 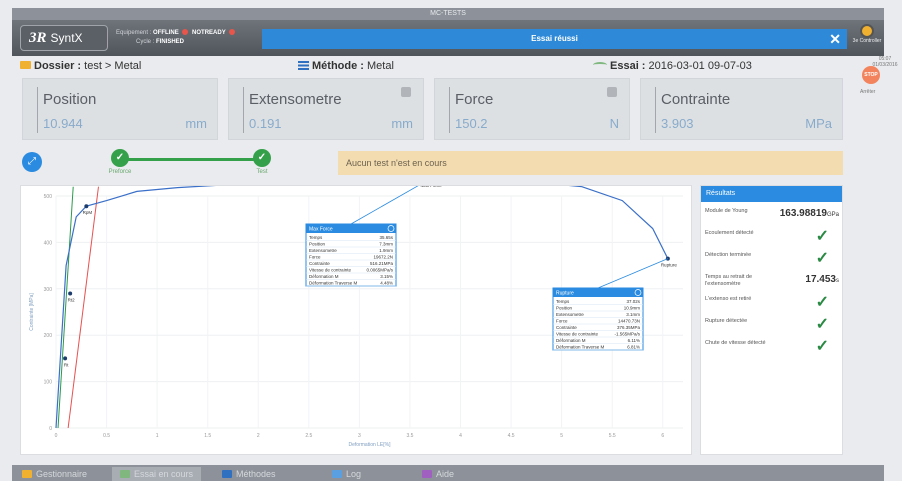 I want to click on tab-aide: Aide, so click(x=438, y=474).